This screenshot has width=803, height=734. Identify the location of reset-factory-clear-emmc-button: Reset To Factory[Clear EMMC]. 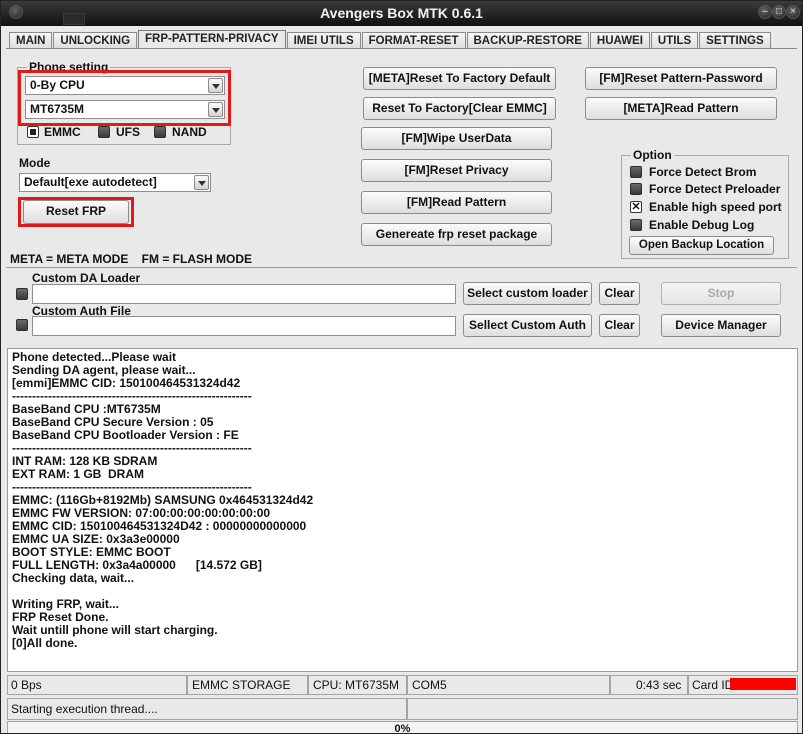
(459, 108).